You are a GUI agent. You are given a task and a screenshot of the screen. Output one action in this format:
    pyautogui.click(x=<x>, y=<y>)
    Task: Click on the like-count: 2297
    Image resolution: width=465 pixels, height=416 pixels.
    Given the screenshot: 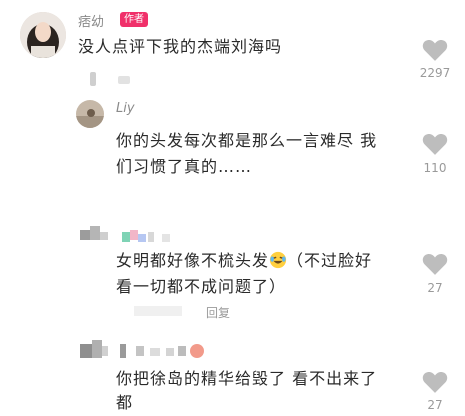 What is the action you would take?
    pyautogui.click(x=435, y=73)
    